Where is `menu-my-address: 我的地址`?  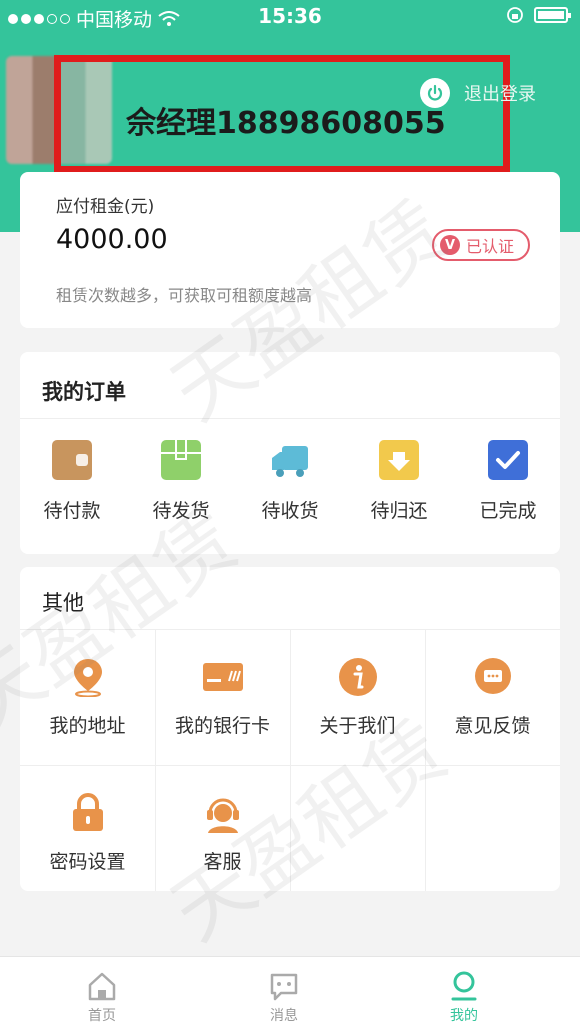 menu-my-address: 我的地址 is located at coordinates (87, 697).